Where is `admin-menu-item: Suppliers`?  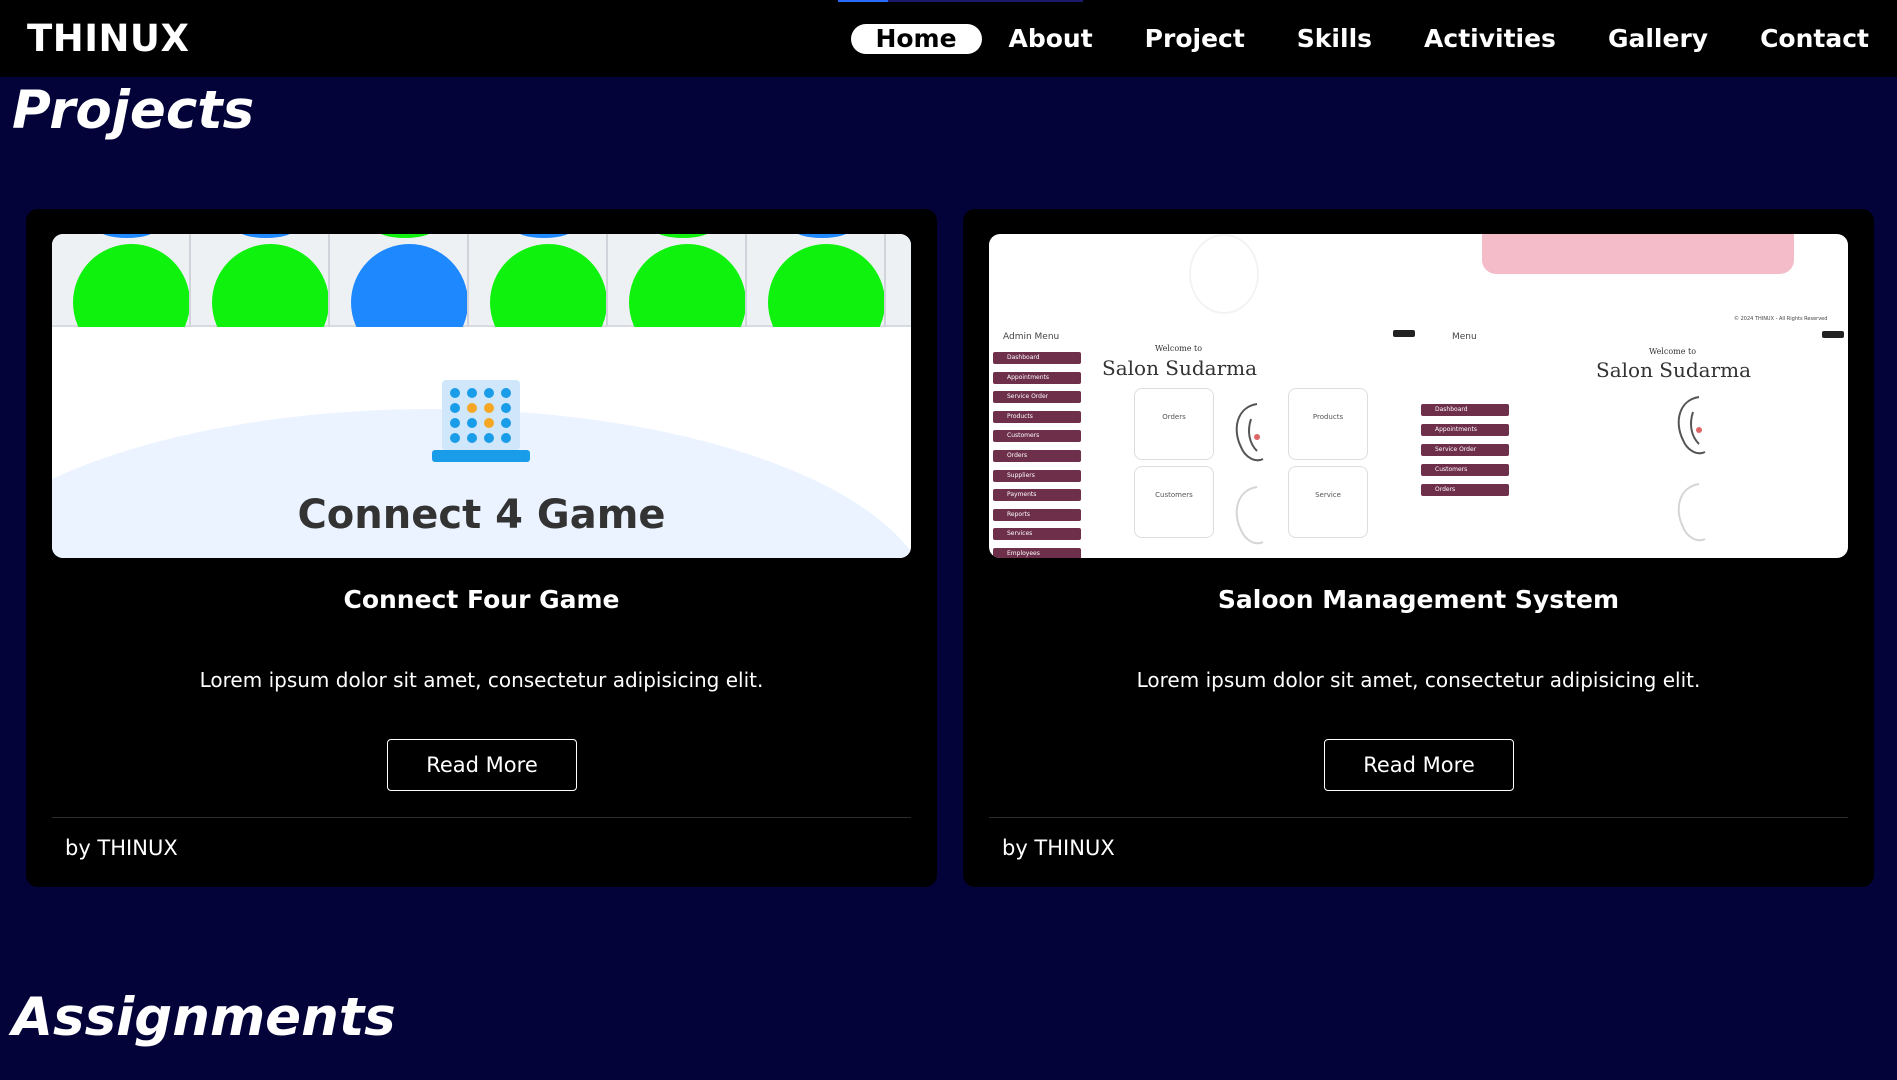 admin-menu-item: Suppliers is located at coordinates (1037, 475).